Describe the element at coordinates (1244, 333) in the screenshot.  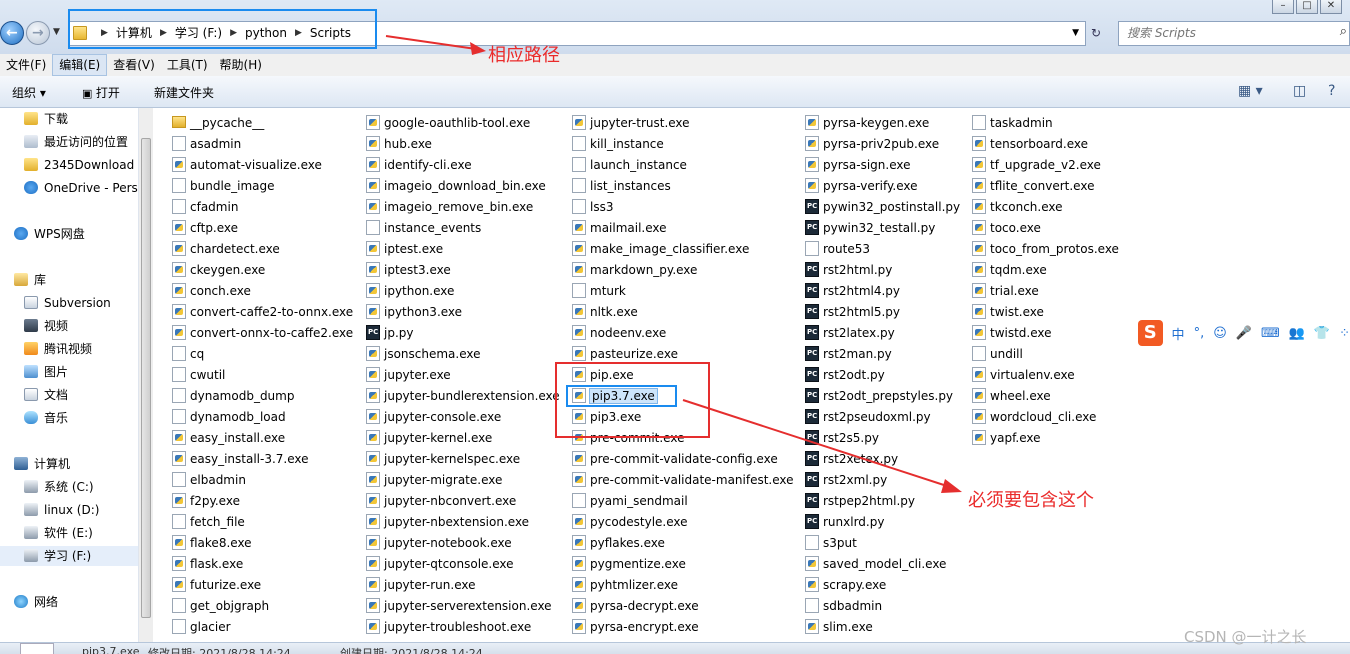
I see `ime-voice-icon: 🎤` at that location.